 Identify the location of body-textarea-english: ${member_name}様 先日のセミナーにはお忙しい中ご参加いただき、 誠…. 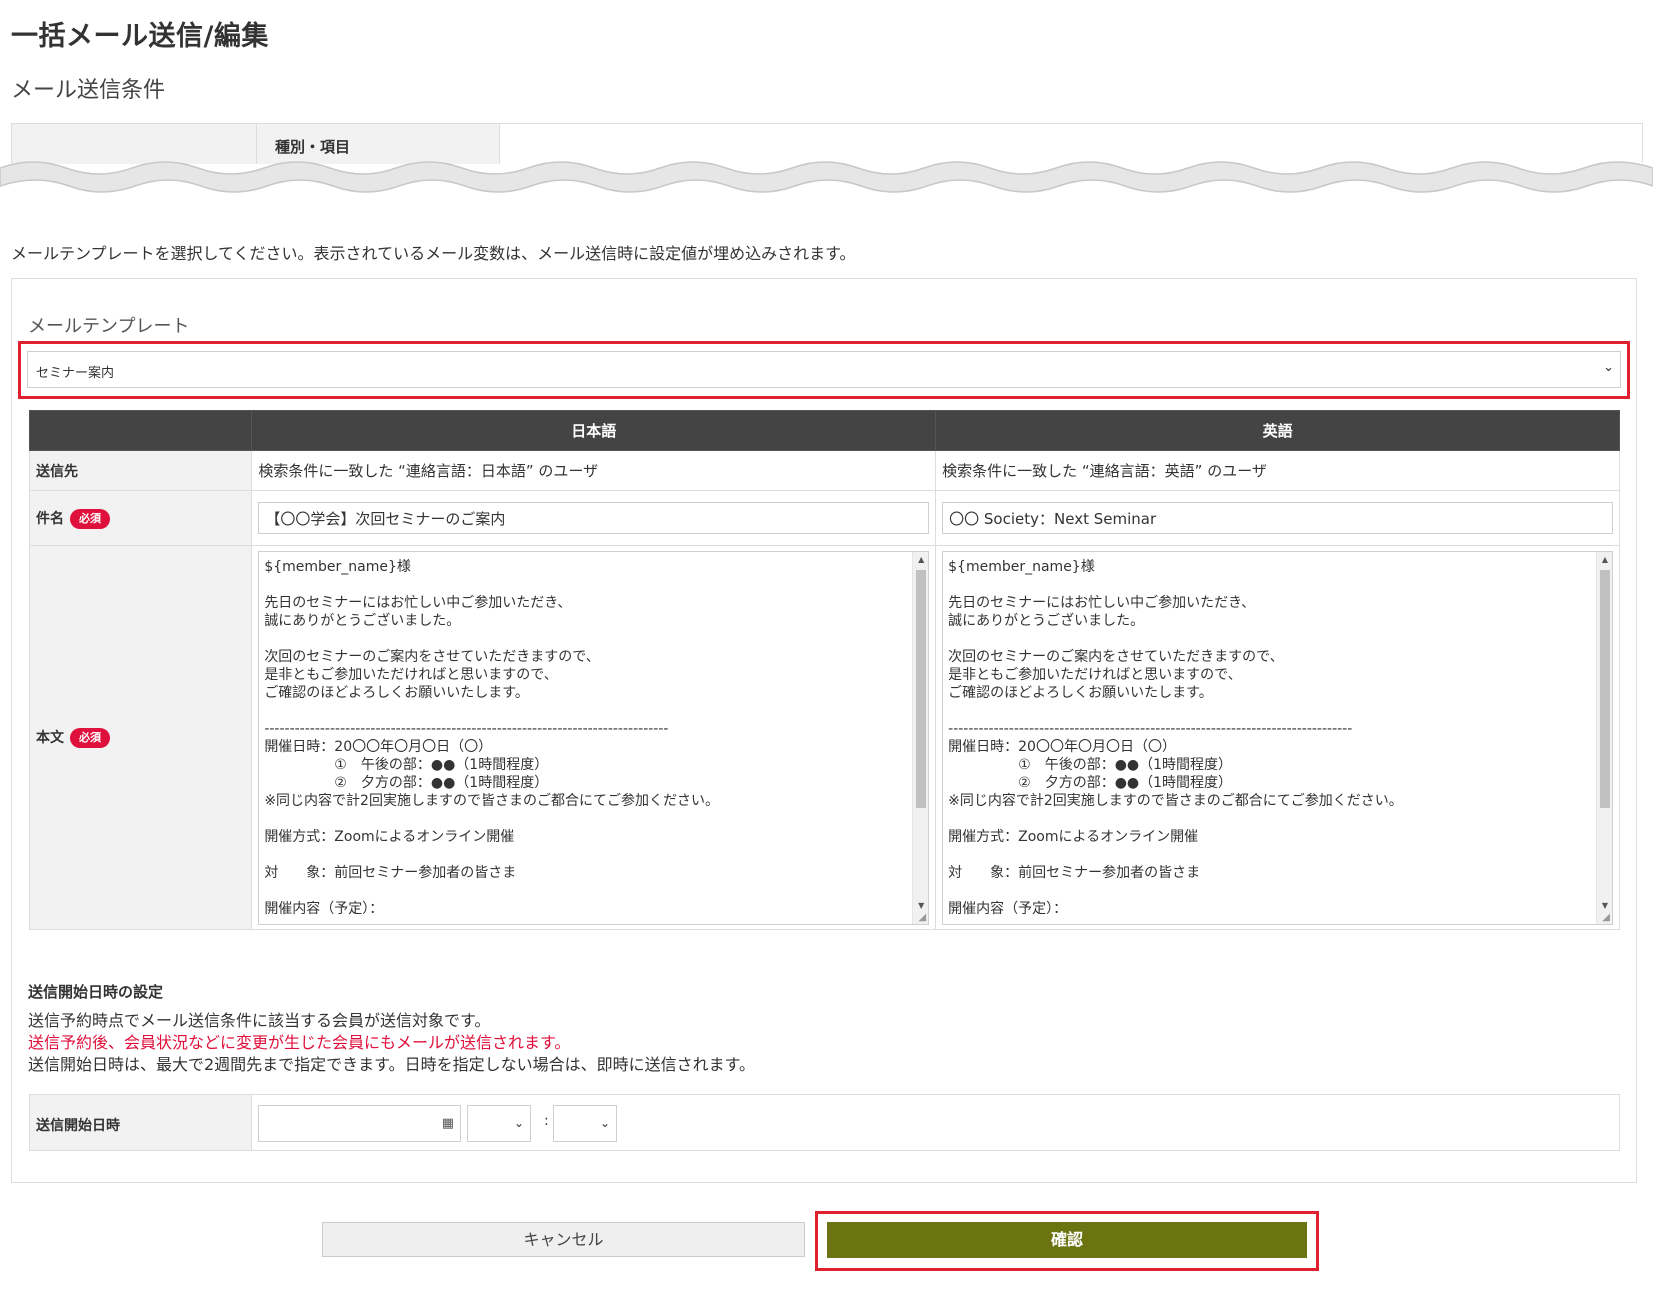
(1277, 737).